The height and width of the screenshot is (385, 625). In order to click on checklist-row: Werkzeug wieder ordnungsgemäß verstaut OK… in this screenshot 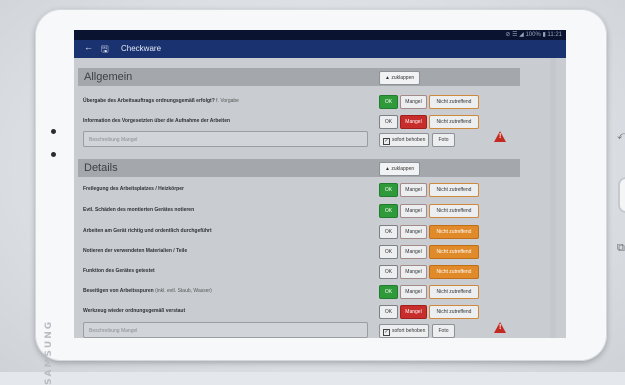, I will do `click(299, 312)`.